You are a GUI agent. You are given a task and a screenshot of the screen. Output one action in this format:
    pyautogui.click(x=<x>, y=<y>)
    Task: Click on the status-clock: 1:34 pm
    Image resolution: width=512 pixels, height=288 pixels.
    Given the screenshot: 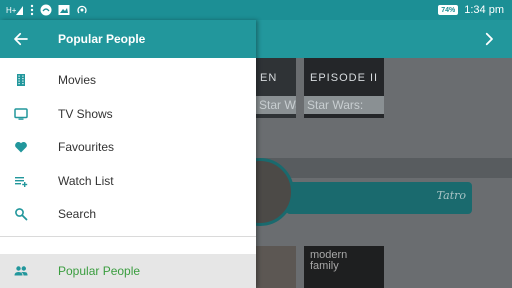 What is the action you would take?
    pyautogui.click(x=484, y=10)
    